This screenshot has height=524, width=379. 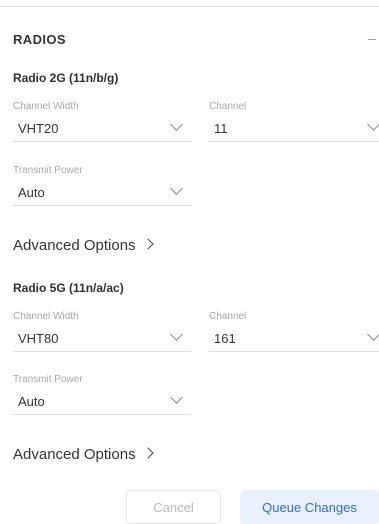 I want to click on collapse-icon: –, so click(x=372, y=38).